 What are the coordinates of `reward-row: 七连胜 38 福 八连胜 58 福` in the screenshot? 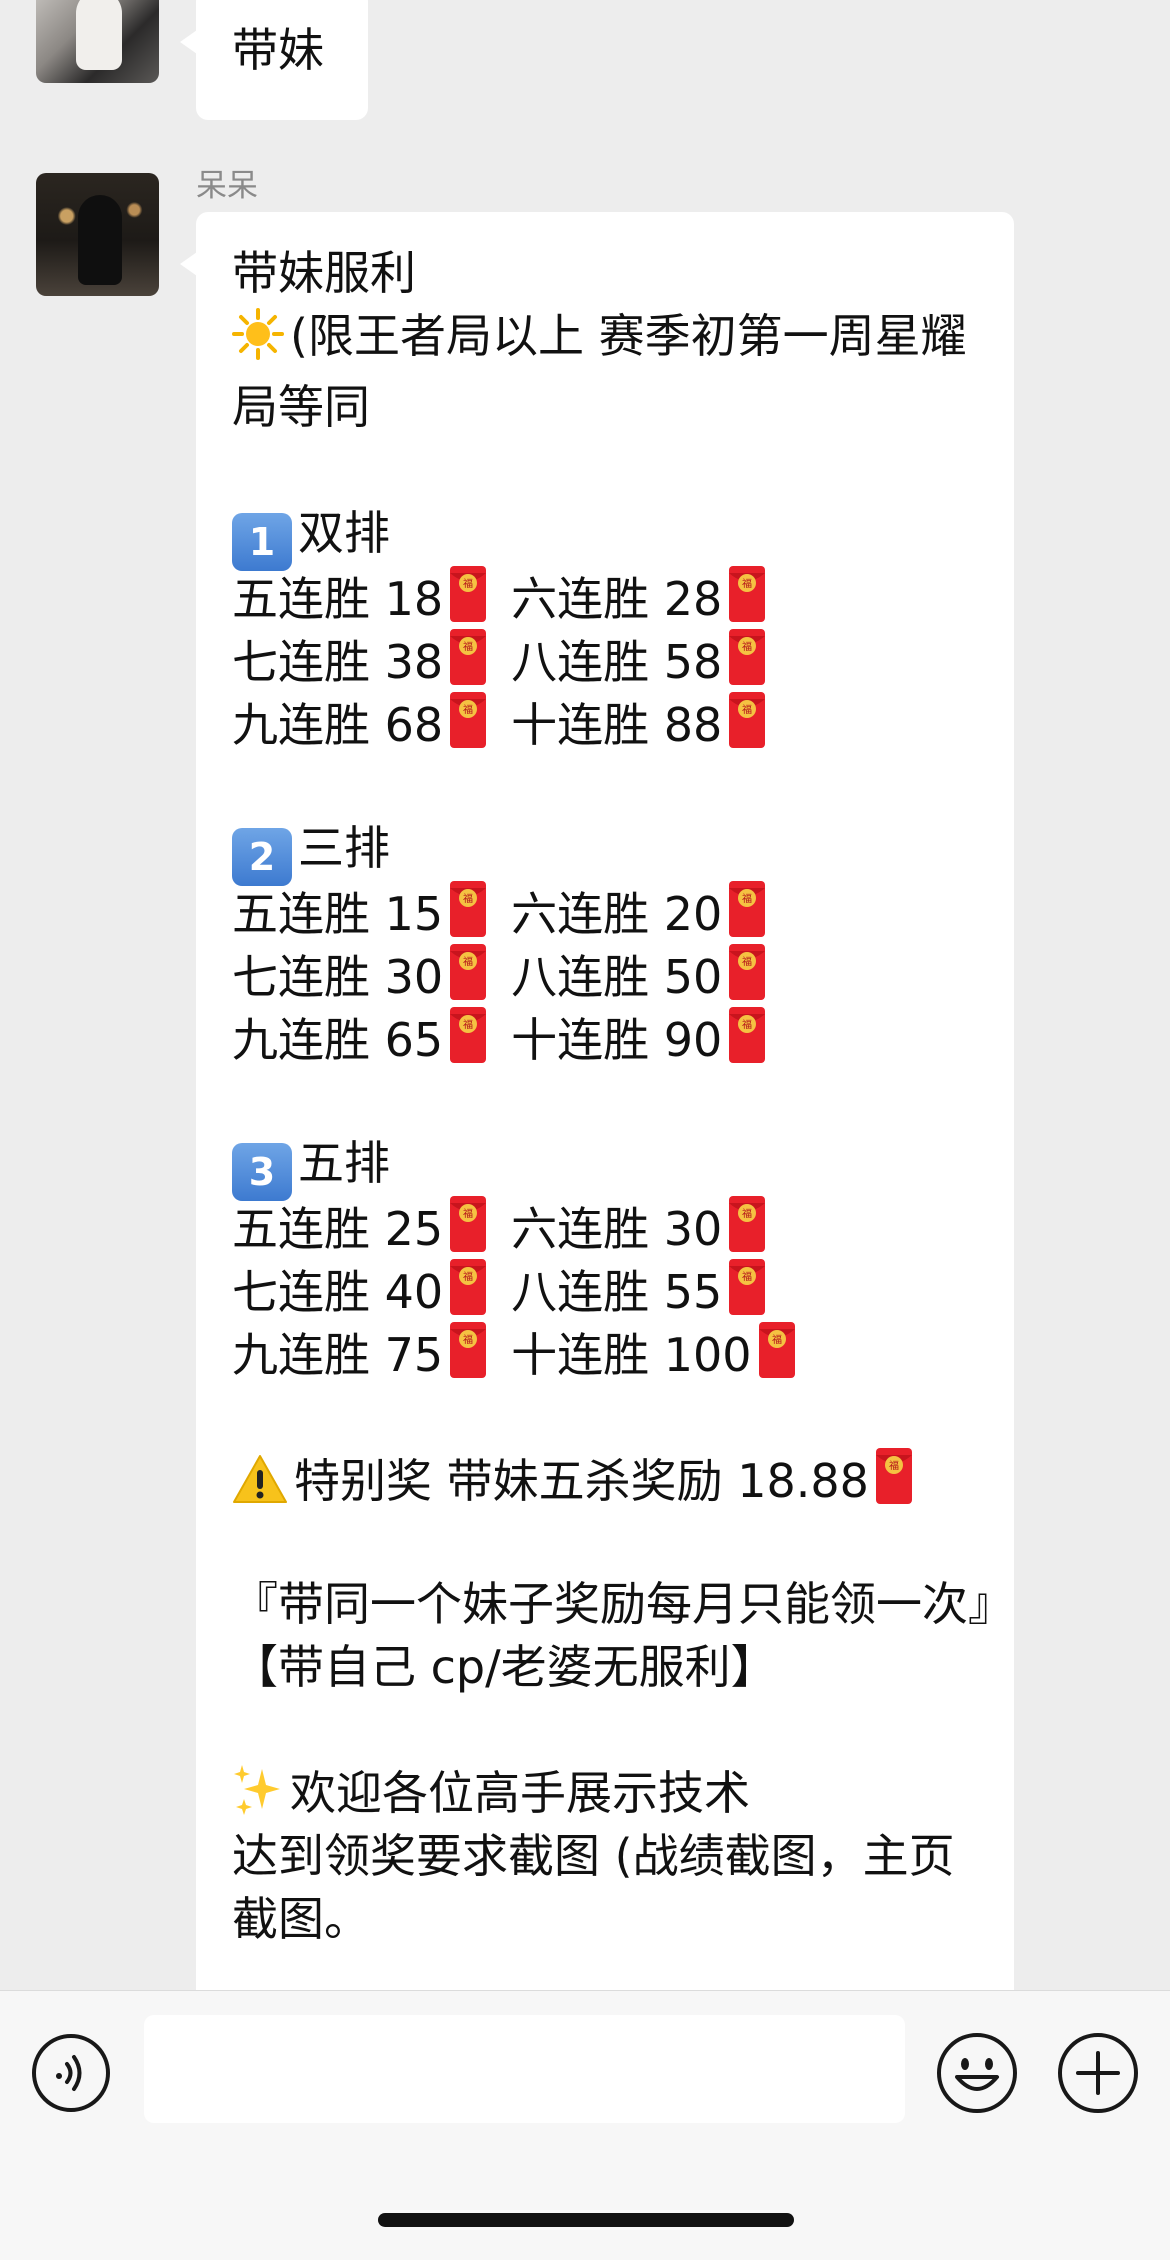 It's located at (612, 659).